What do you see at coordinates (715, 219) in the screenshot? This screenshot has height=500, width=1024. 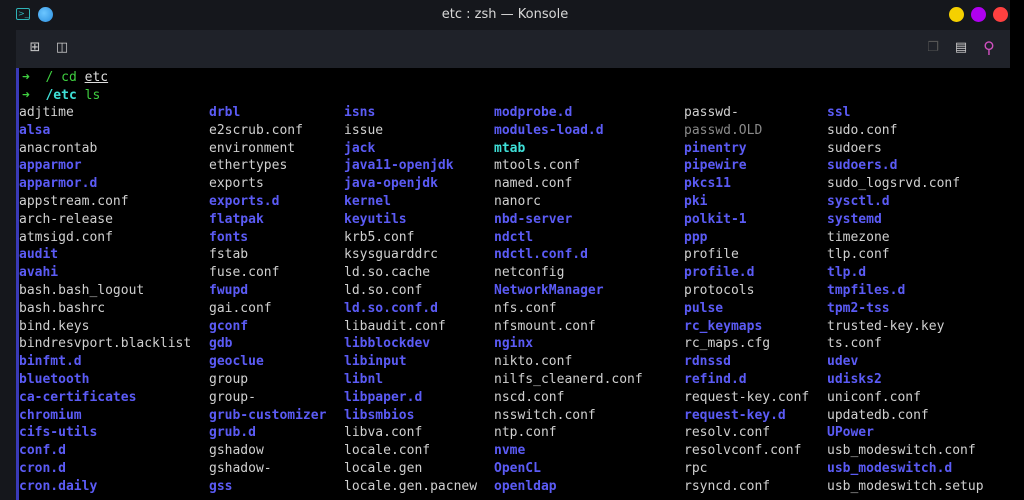 I see `directory-entry: polkit-1` at bounding box center [715, 219].